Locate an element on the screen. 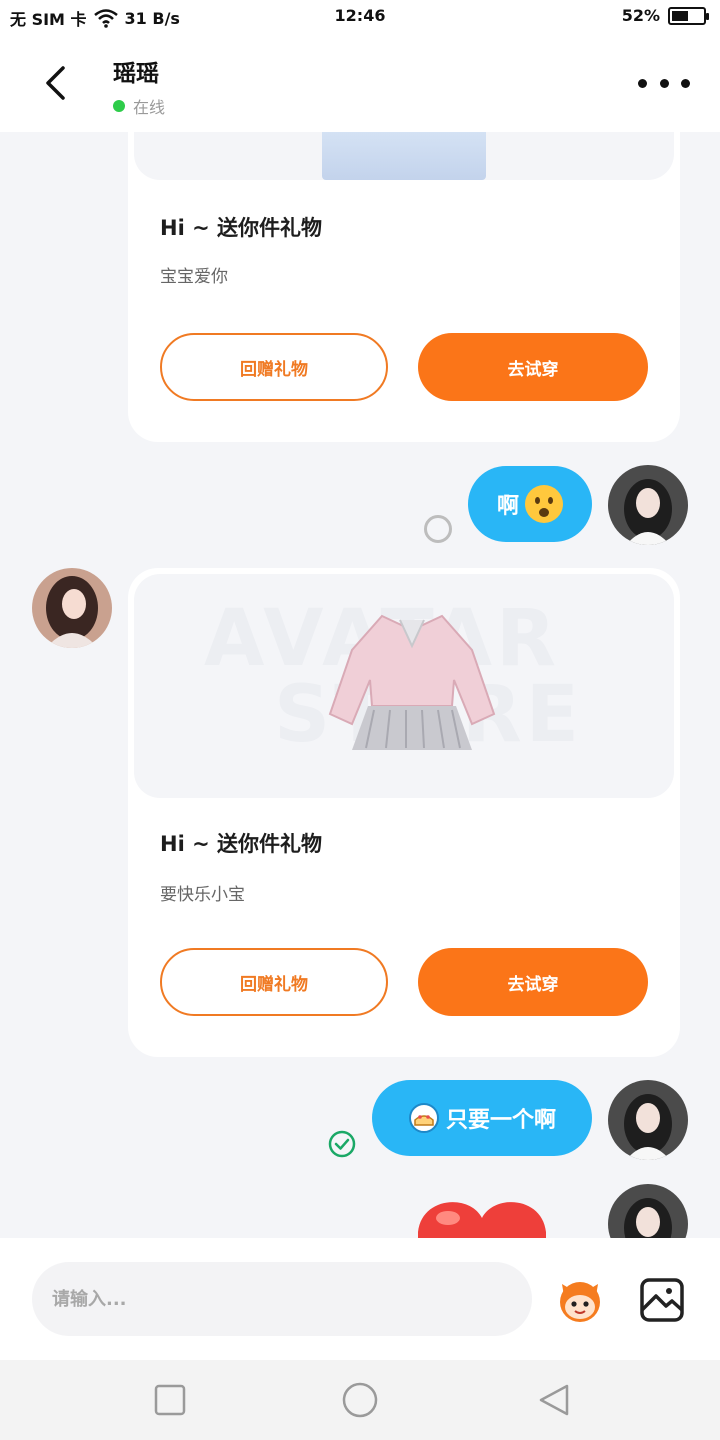 Image resolution: width=720 pixels, height=1440 pixels. home-button is located at coordinates (360, 1400).